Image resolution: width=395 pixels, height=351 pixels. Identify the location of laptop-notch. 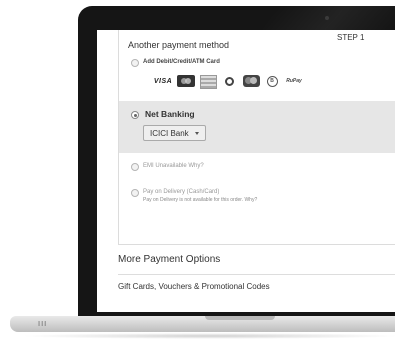
(240, 318).